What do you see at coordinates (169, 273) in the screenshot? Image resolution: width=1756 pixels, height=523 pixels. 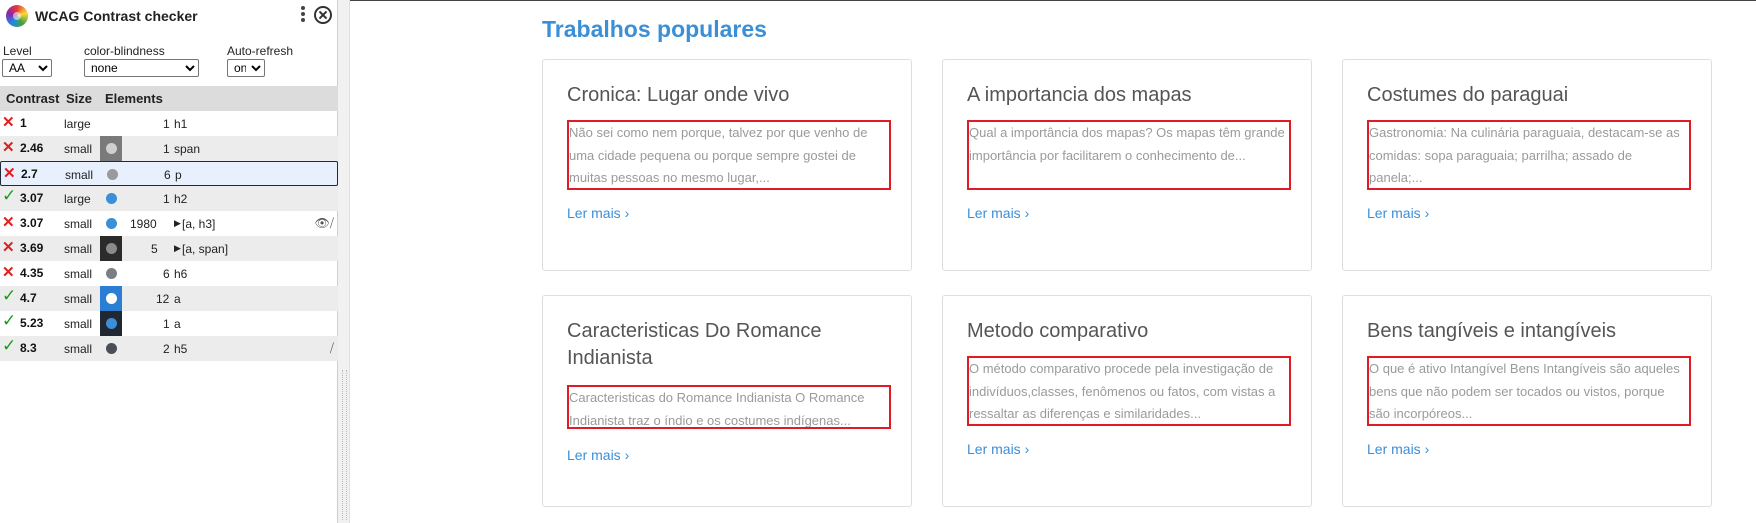 I see `result-row: ✕ 4.35 small 6 h6` at bounding box center [169, 273].